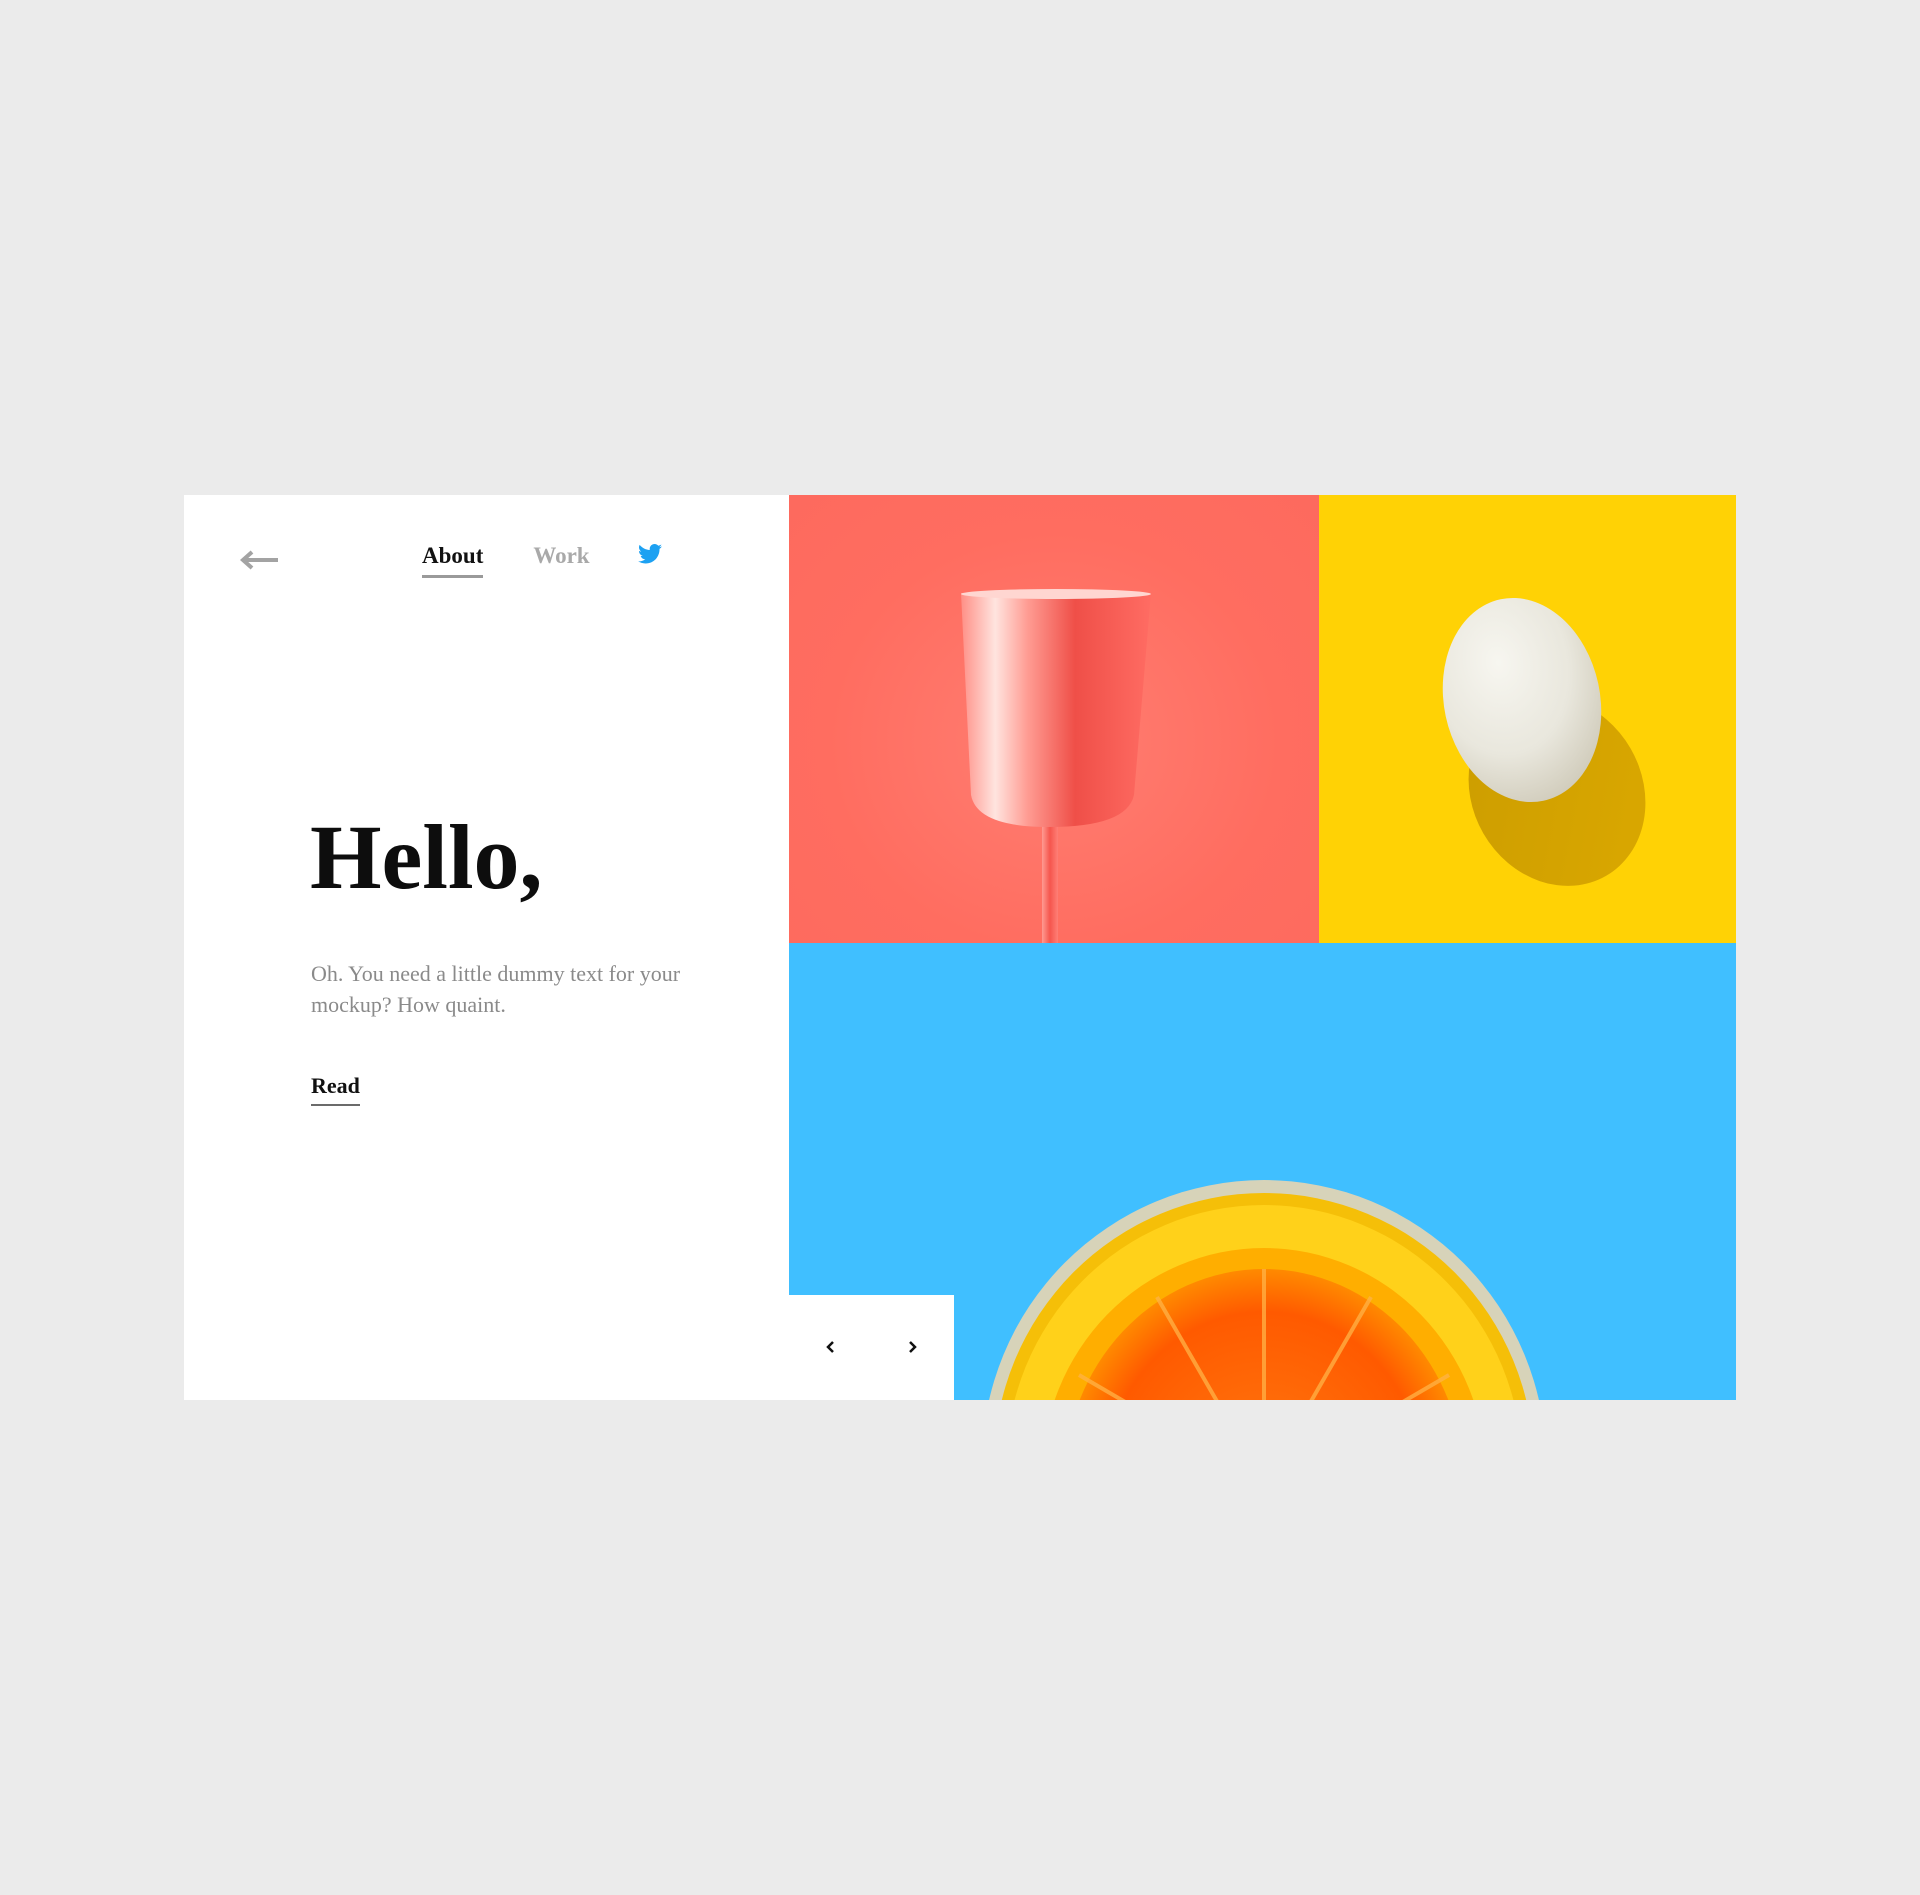  What do you see at coordinates (912, 1347) in the screenshot?
I see `chevron-right-icon` at bounding box center [912, 1347].